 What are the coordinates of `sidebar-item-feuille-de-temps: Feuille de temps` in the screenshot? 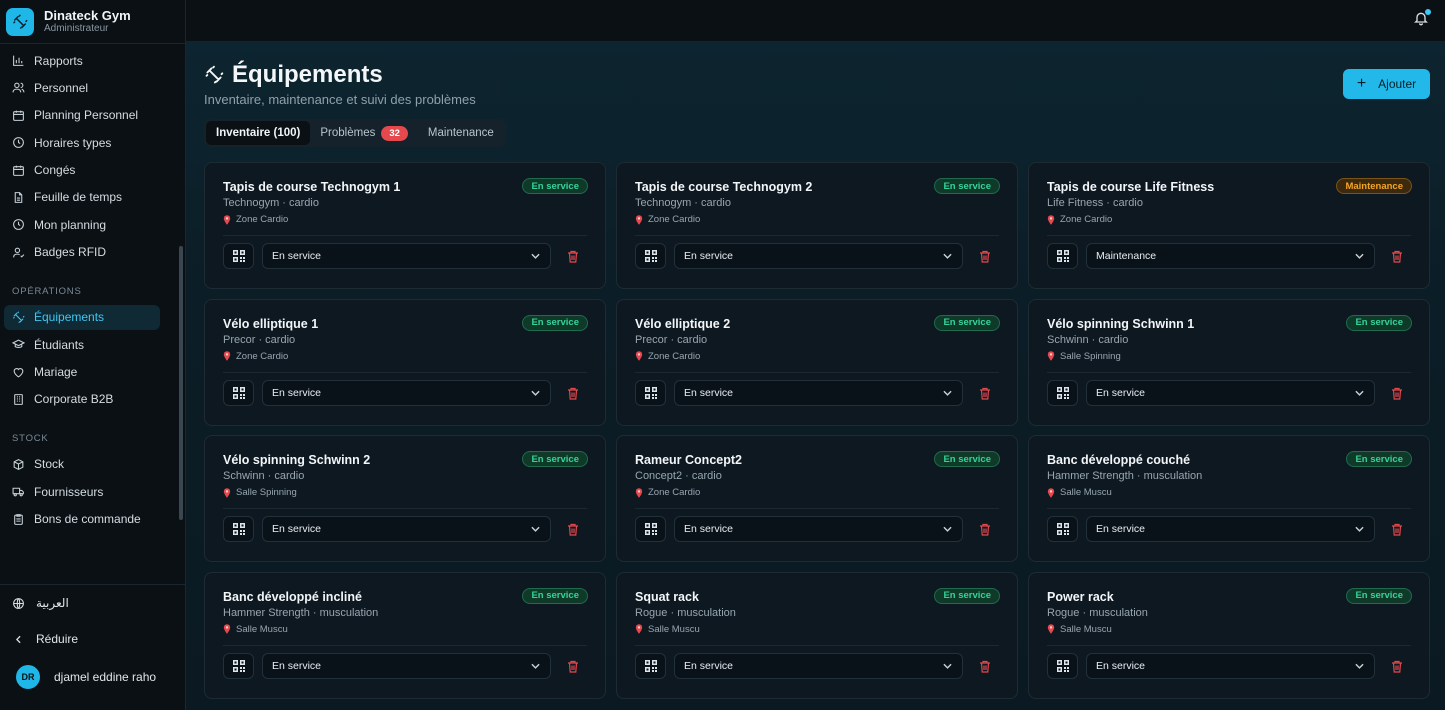 It's located at (82, 197).